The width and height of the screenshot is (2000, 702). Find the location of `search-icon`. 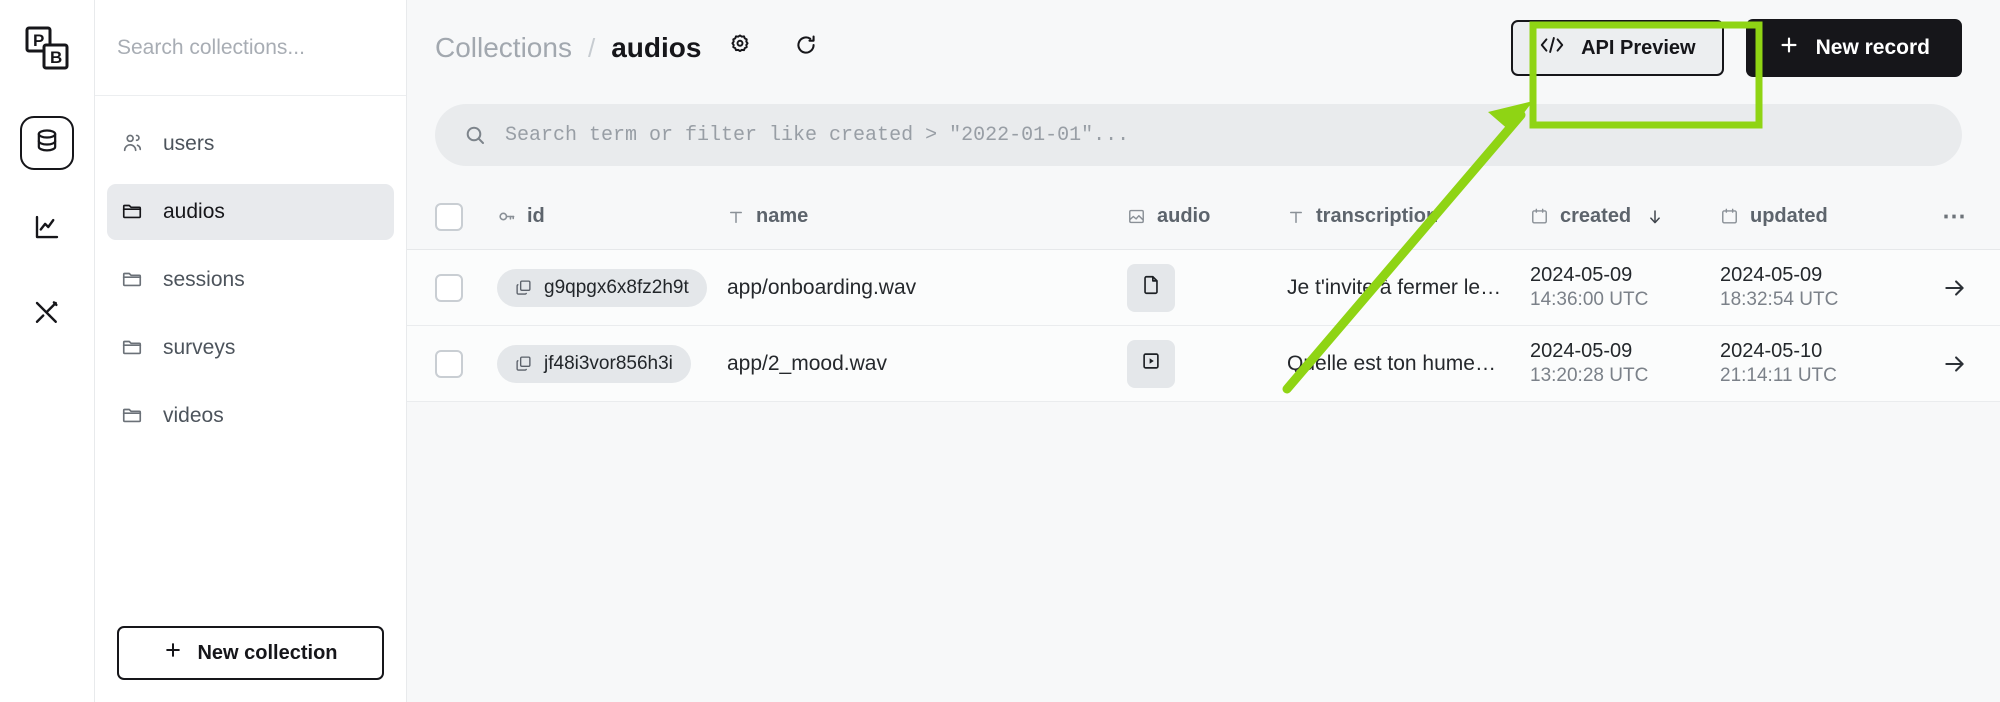

search-icon is located at coordinates (475, 135).